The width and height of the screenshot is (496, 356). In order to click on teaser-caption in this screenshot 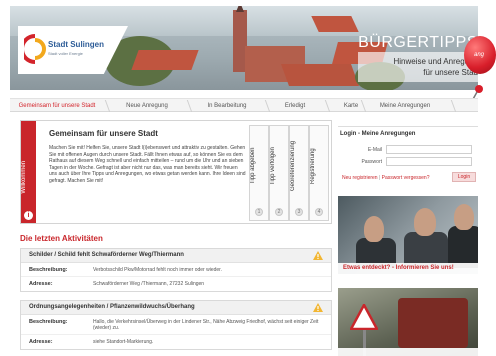, I will do `click(408, 352)`.